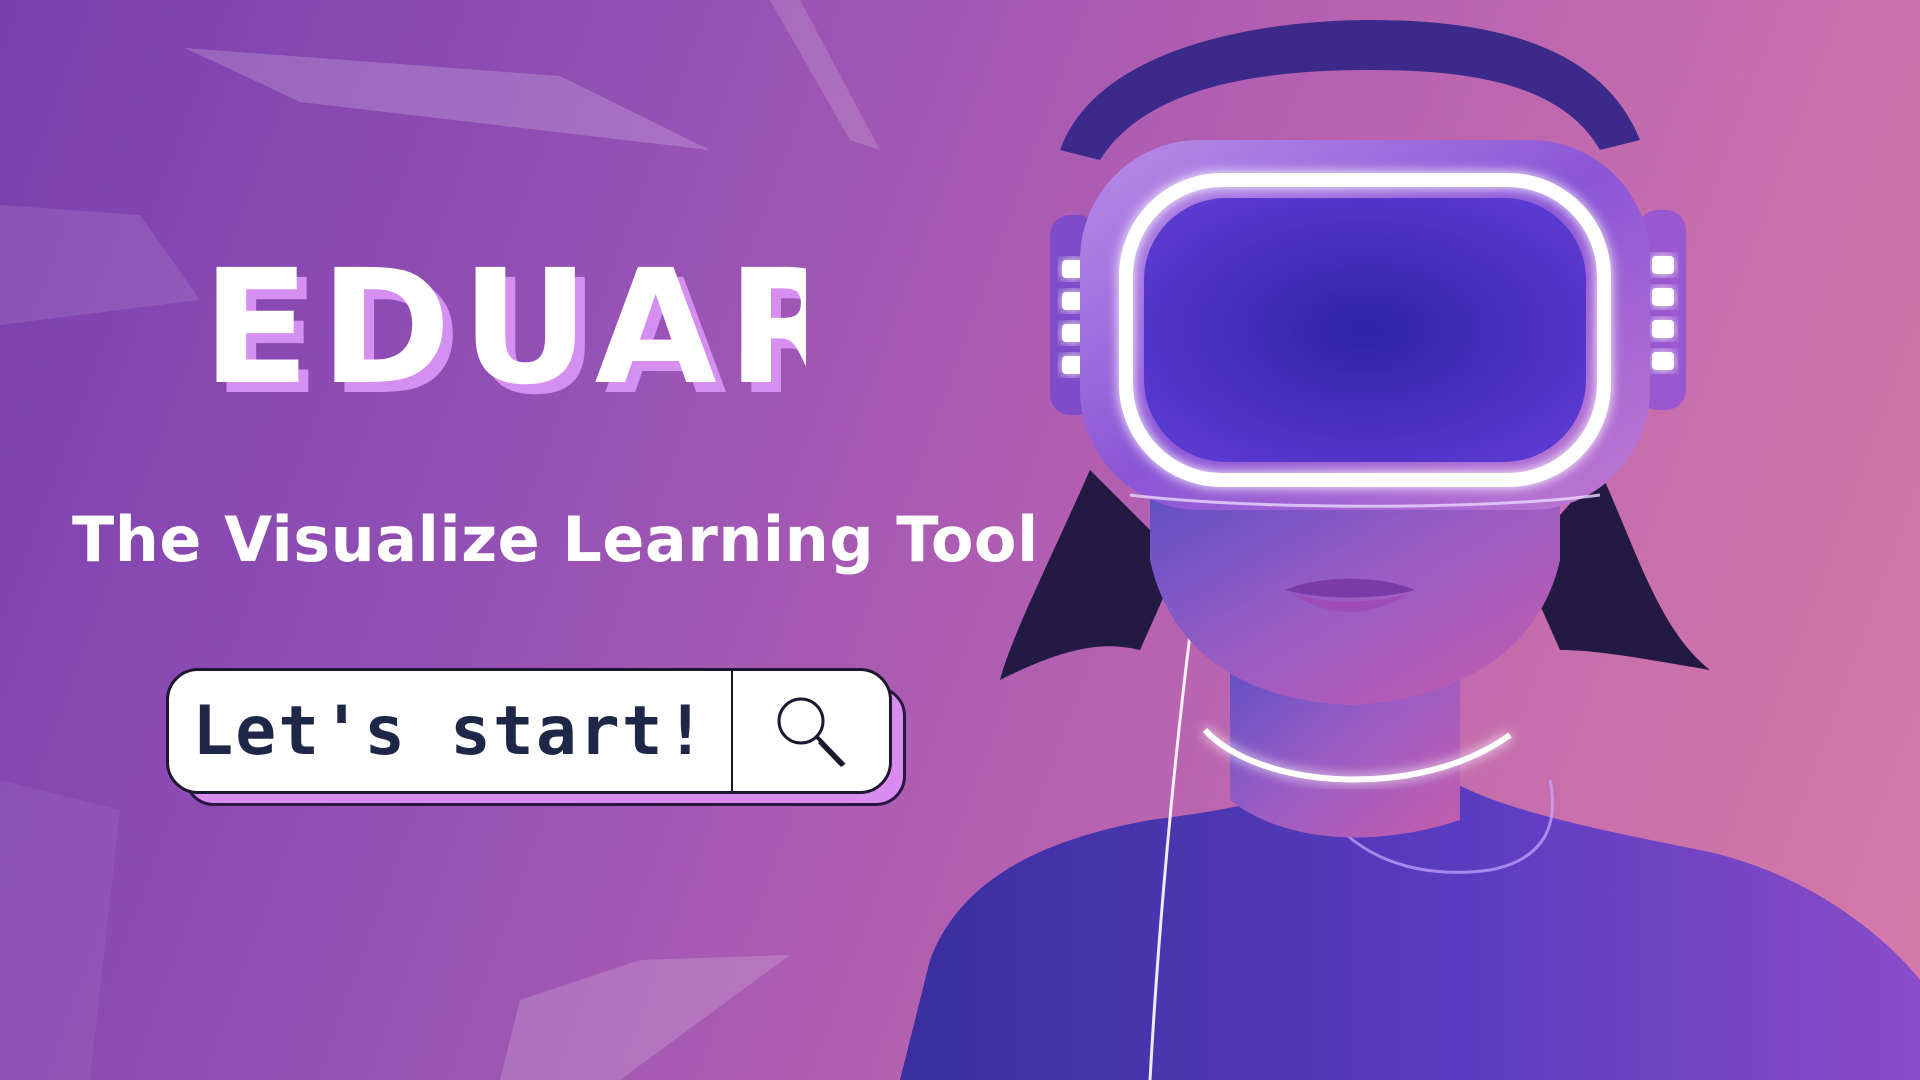  Describe the element at coordinates (450, 731) in the screenshot. I see `start-label: Let's start!` at that location.